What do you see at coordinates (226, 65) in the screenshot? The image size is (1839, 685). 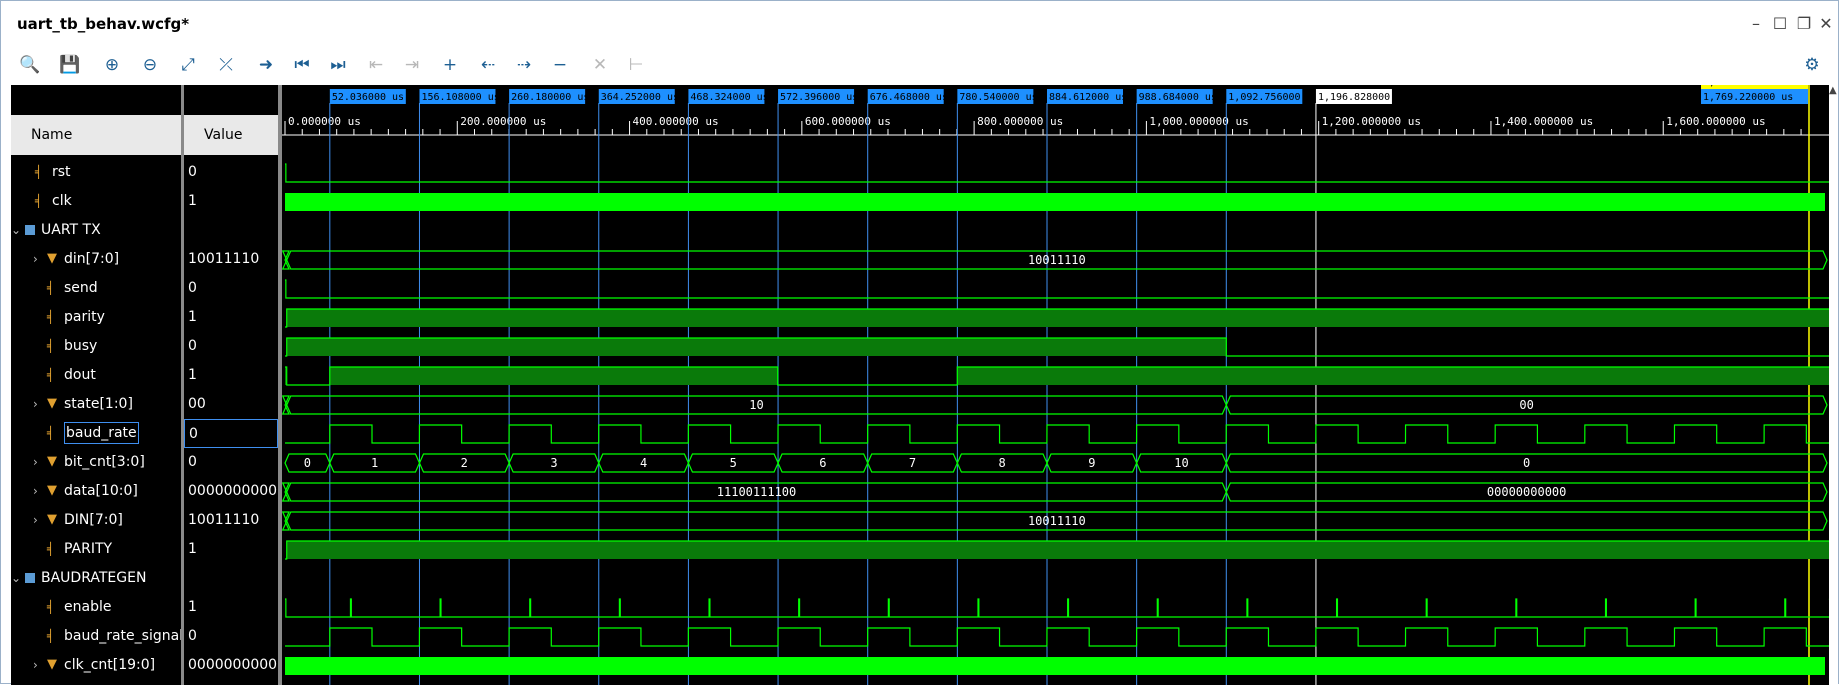 I see `swap-cursor-icon: ⤫` at bounding box center [226, 65].